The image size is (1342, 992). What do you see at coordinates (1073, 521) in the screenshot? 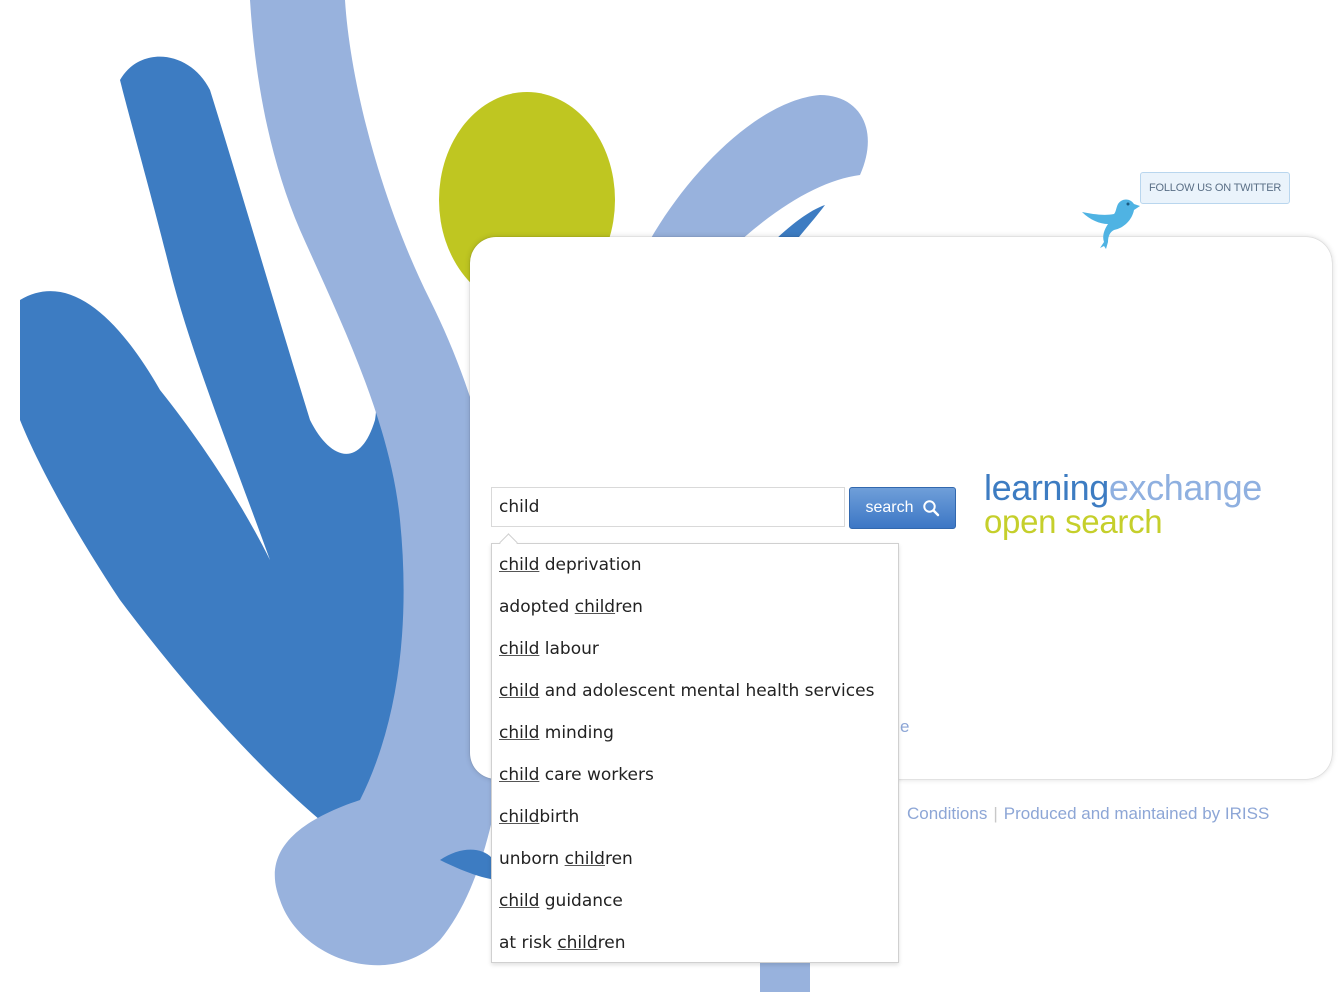
I see `brand-tagline: open search` at bounding box center [1073, 521].